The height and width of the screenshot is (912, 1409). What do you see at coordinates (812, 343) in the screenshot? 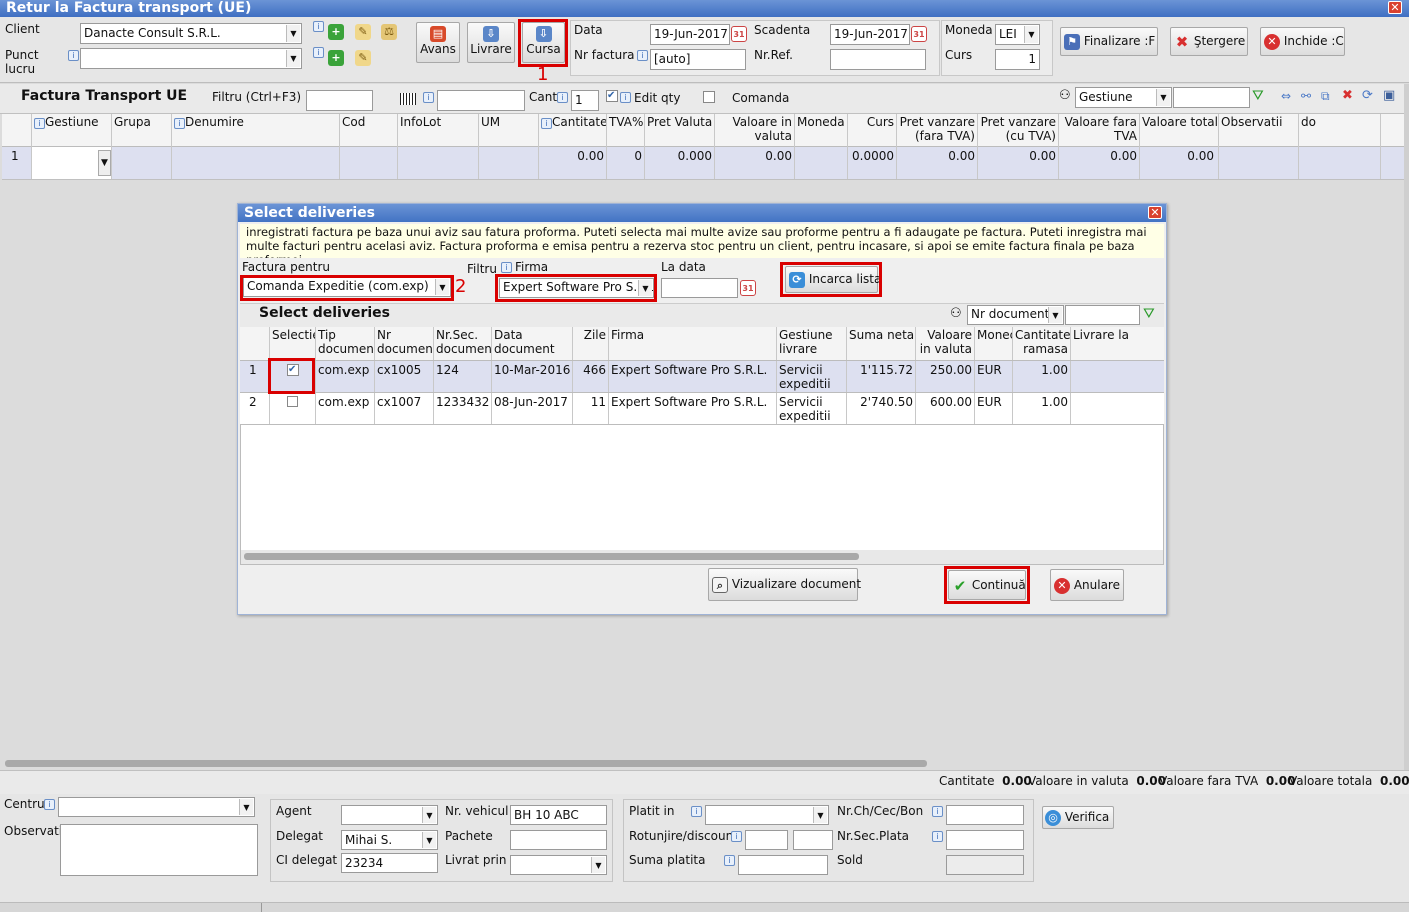
I see `header-cell: Gestiune livrare` at bounding box center [812, 343].